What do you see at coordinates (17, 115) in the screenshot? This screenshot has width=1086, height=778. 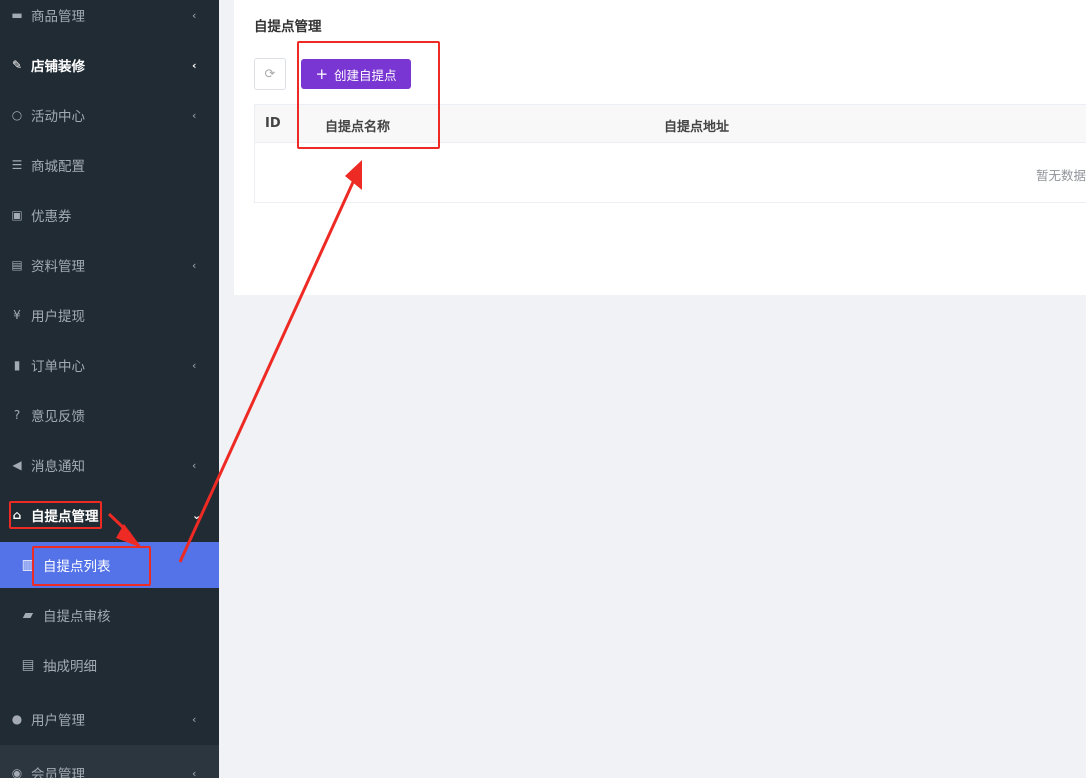 I see `circle-icon: ○` at bounding box center [17, 115].